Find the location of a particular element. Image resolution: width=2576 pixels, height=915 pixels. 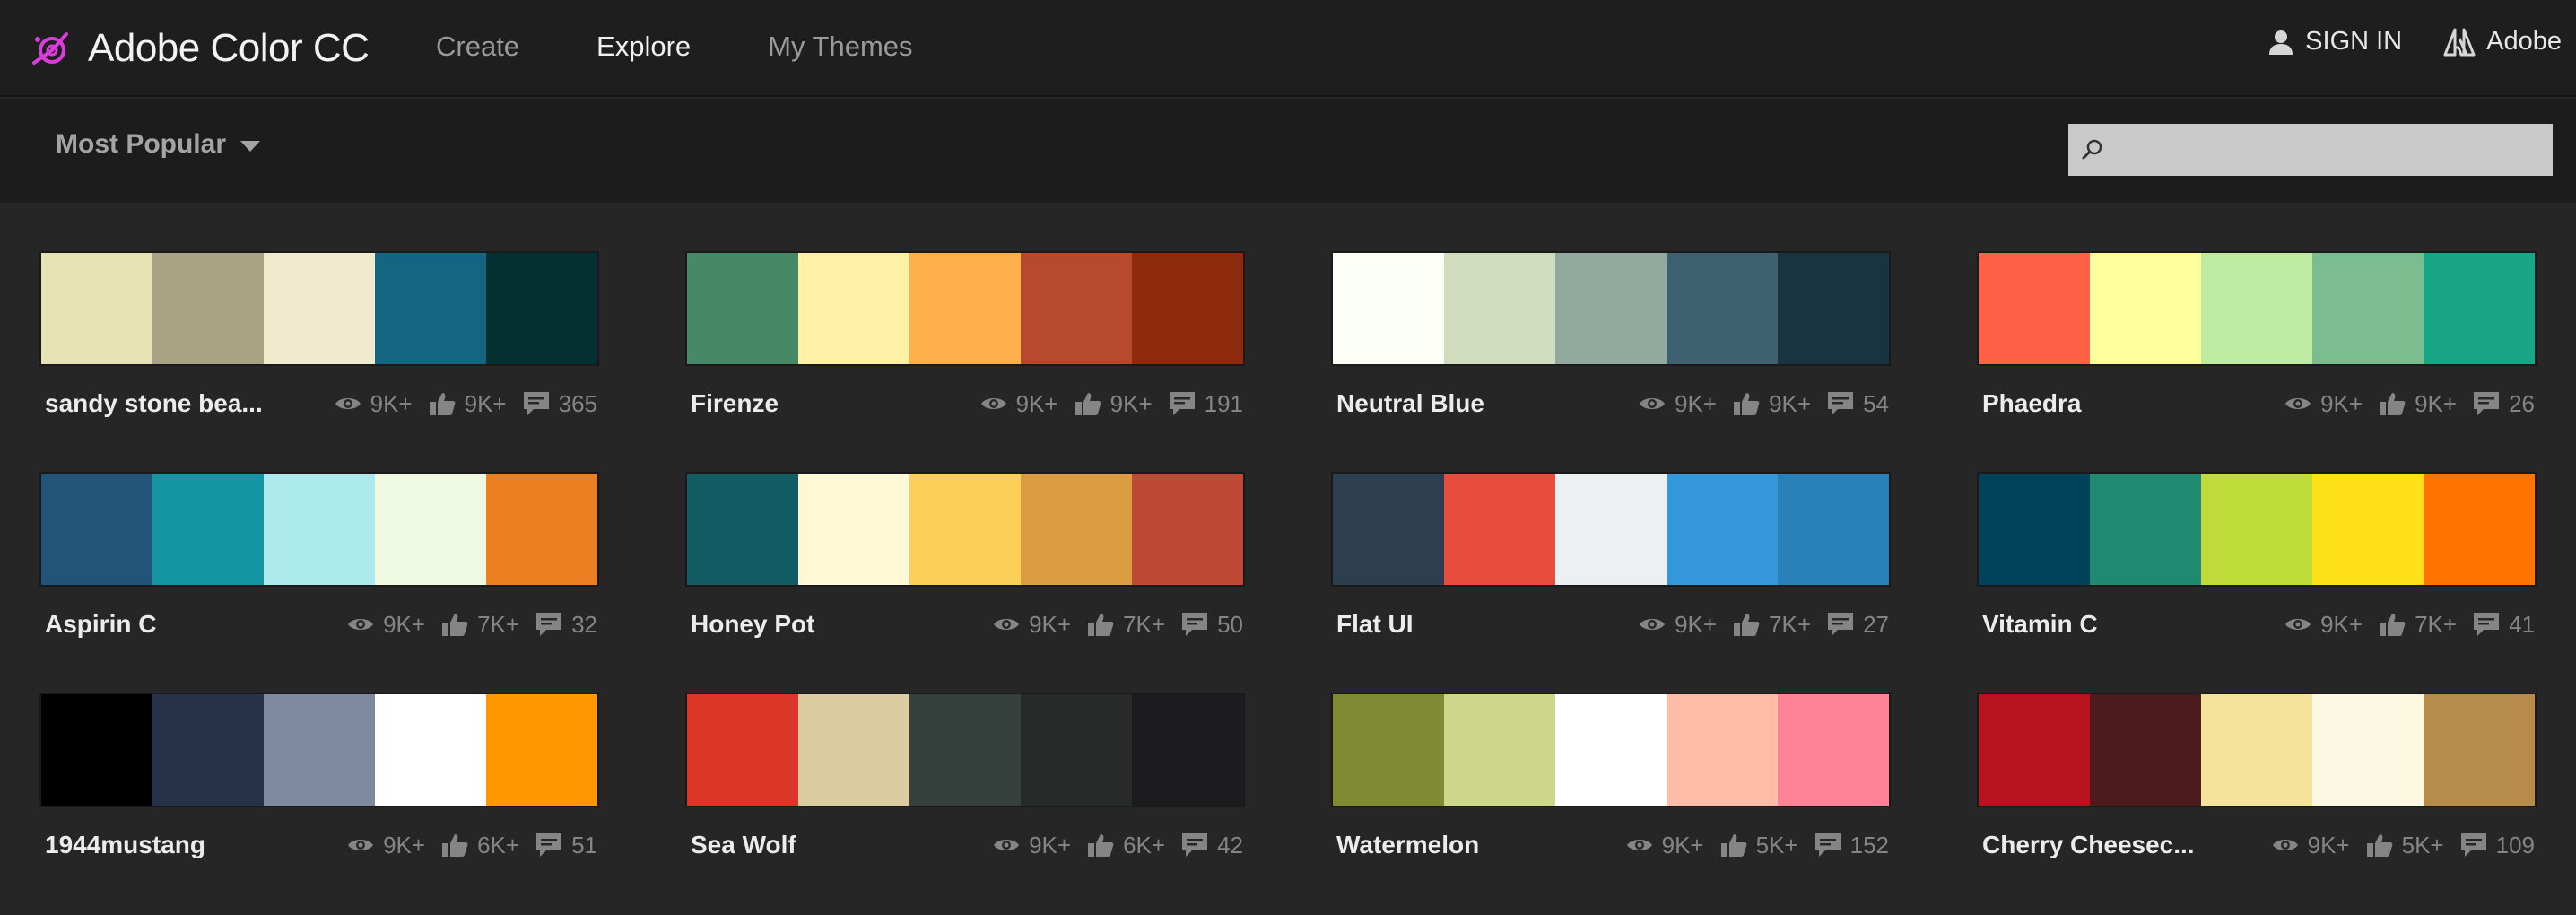

comments-stat: 152 is located at coordinates (1852, 845).